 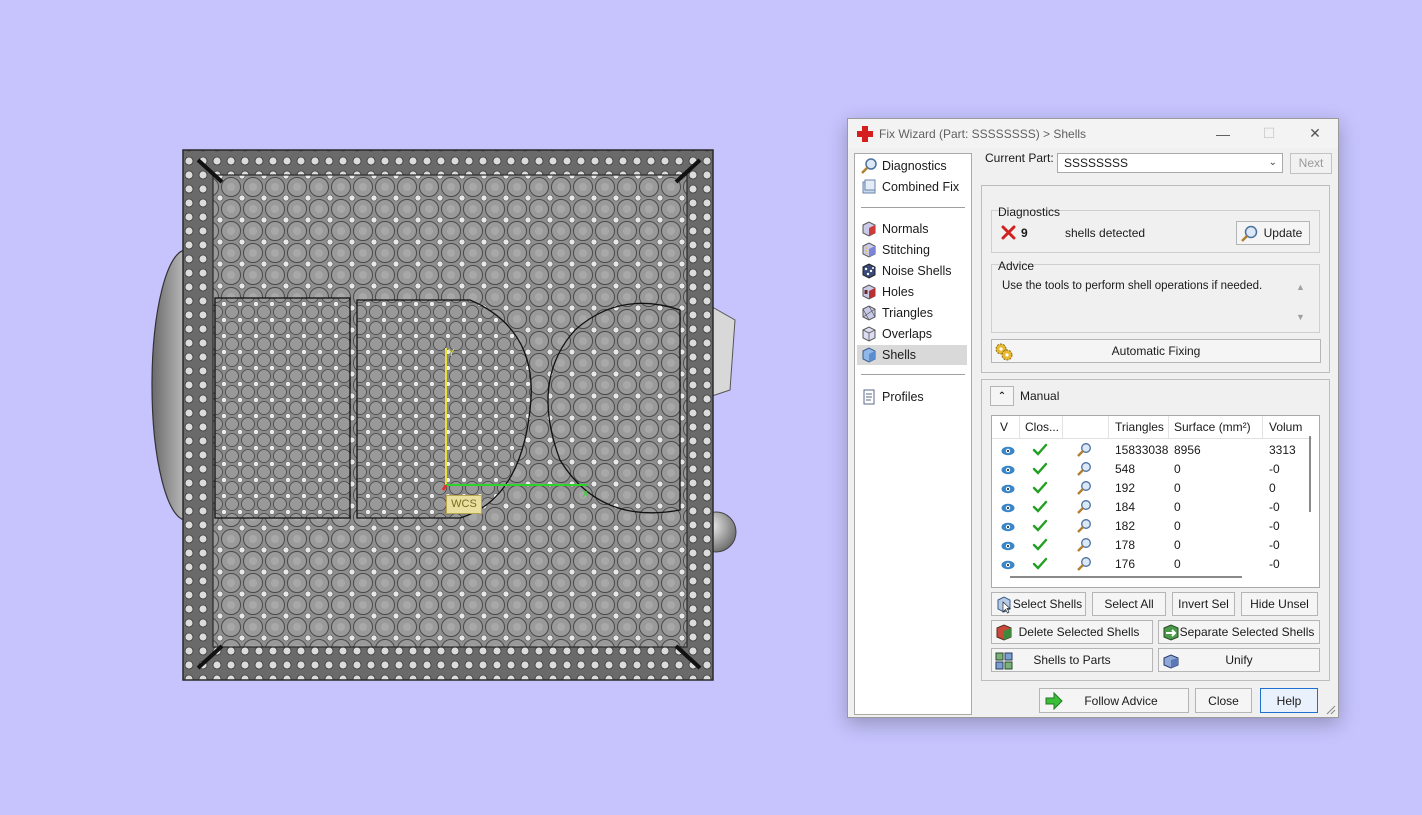 I want to click on help-button: Help, so click(x=1289, y=700).